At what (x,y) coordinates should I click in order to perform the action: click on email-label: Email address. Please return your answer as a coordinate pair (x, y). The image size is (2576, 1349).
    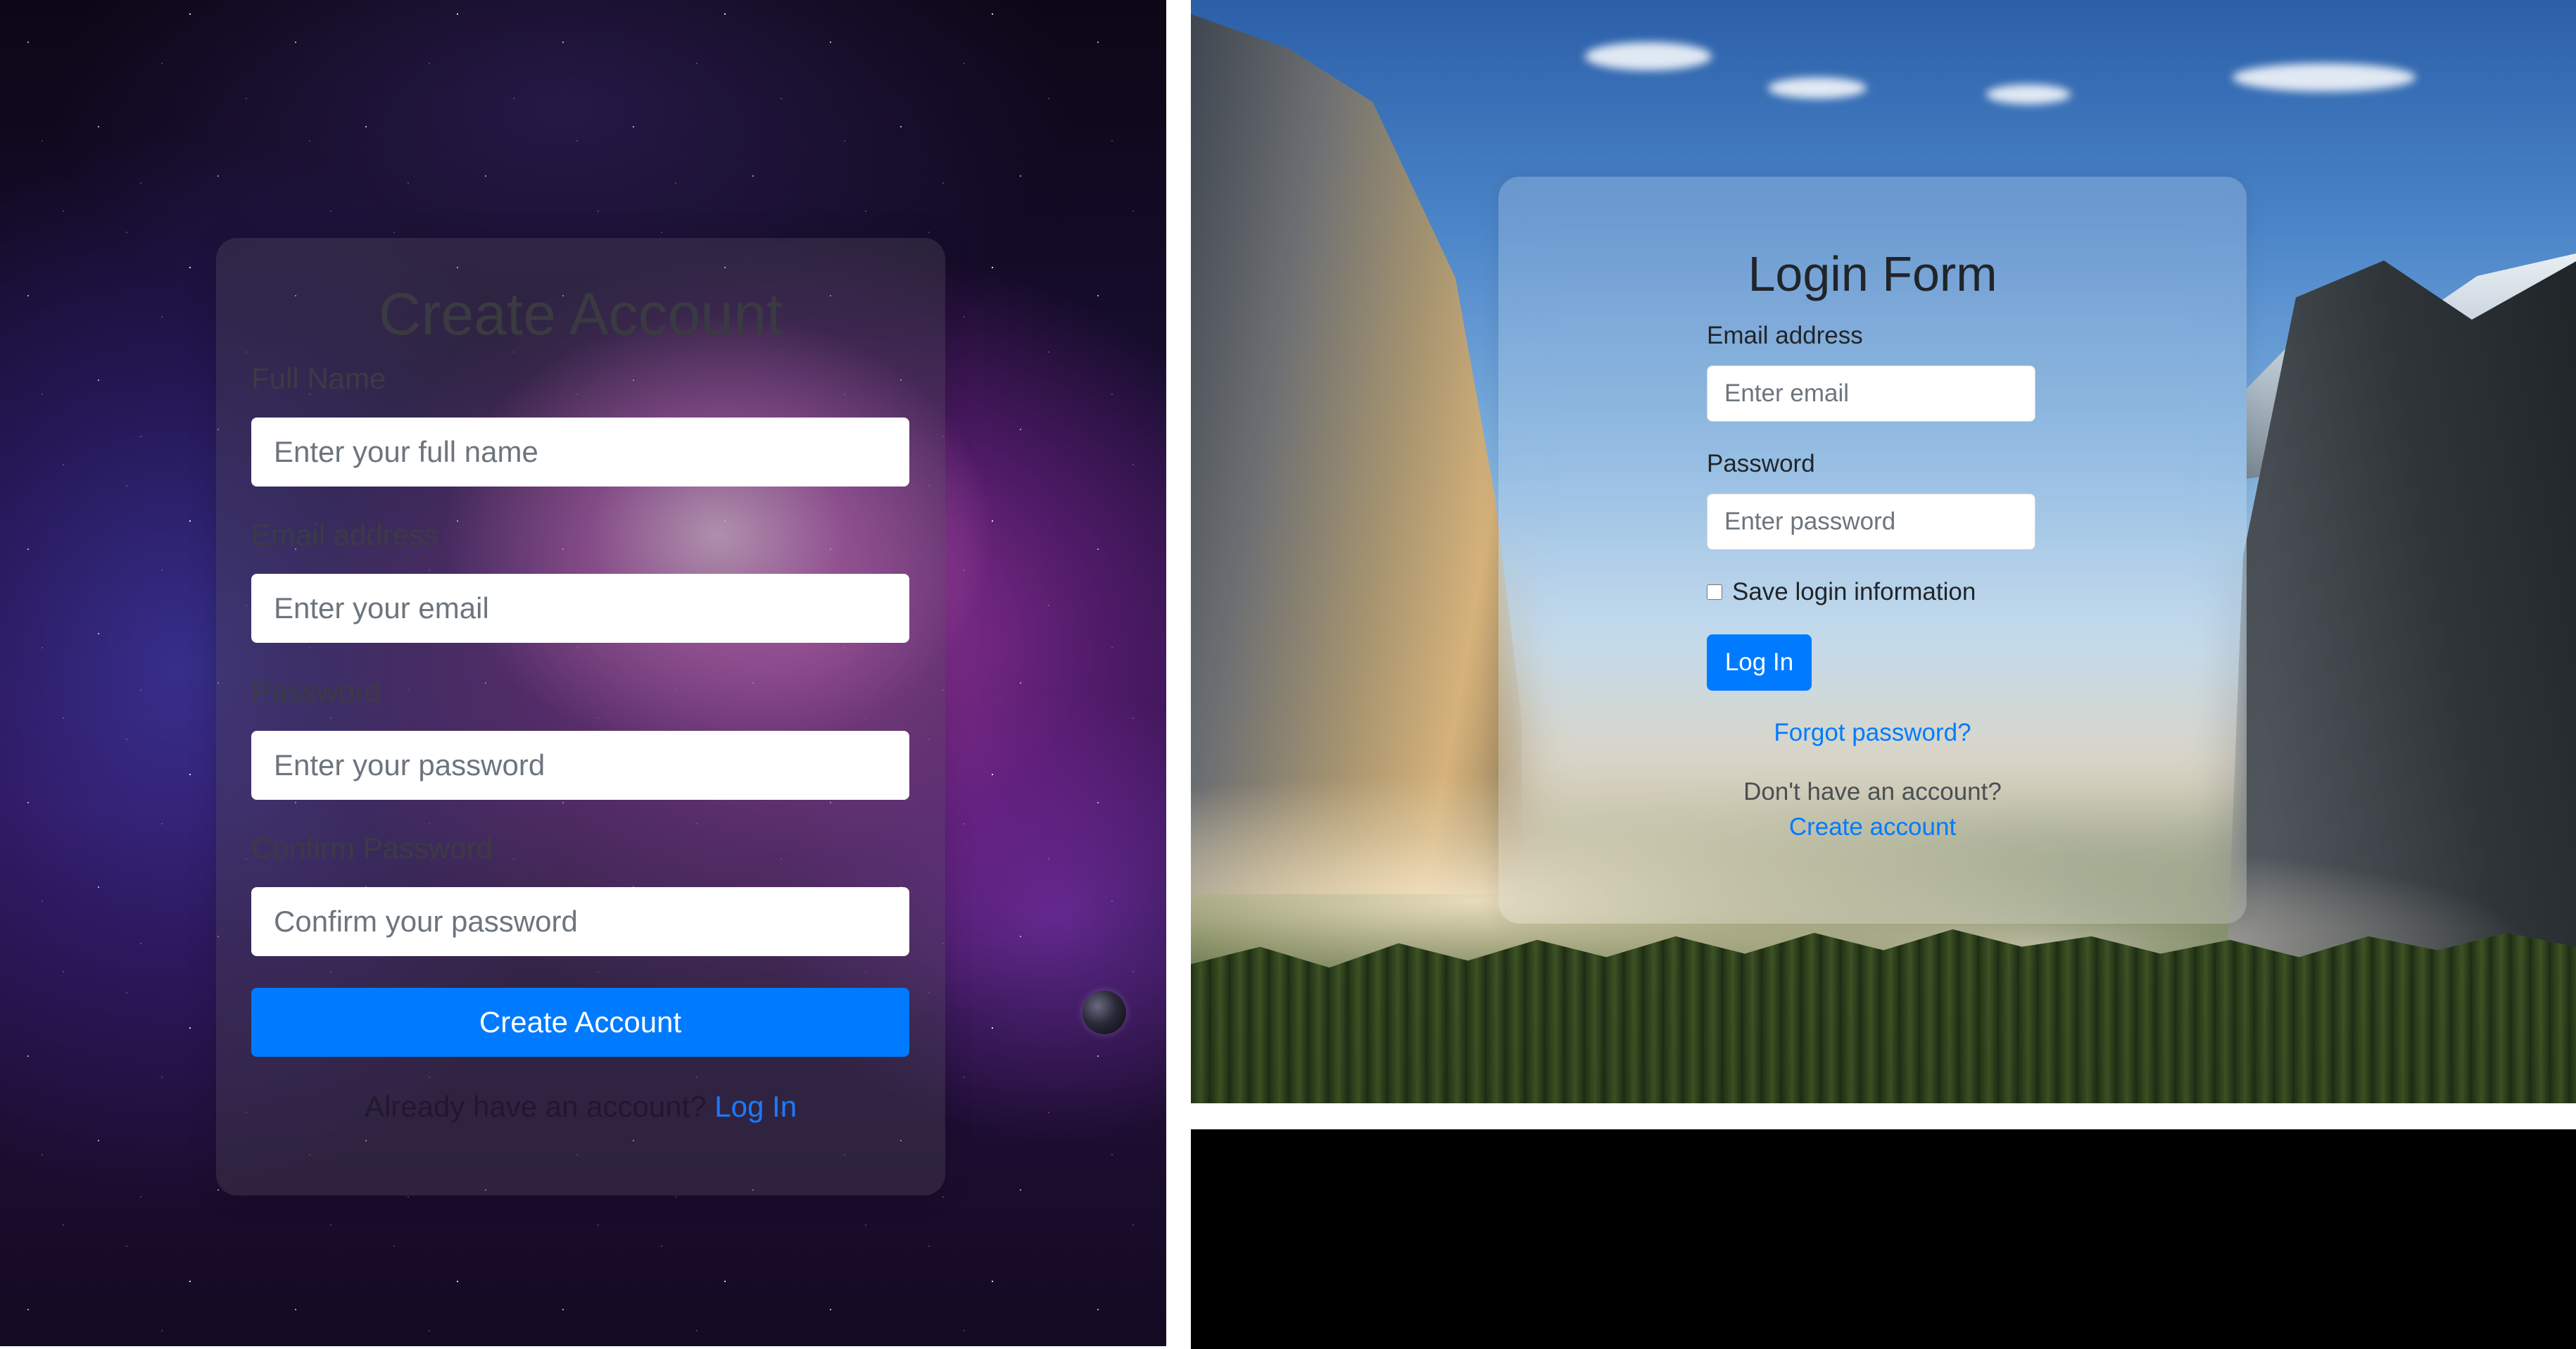
    Looking at the image, I should click on (345, 534).